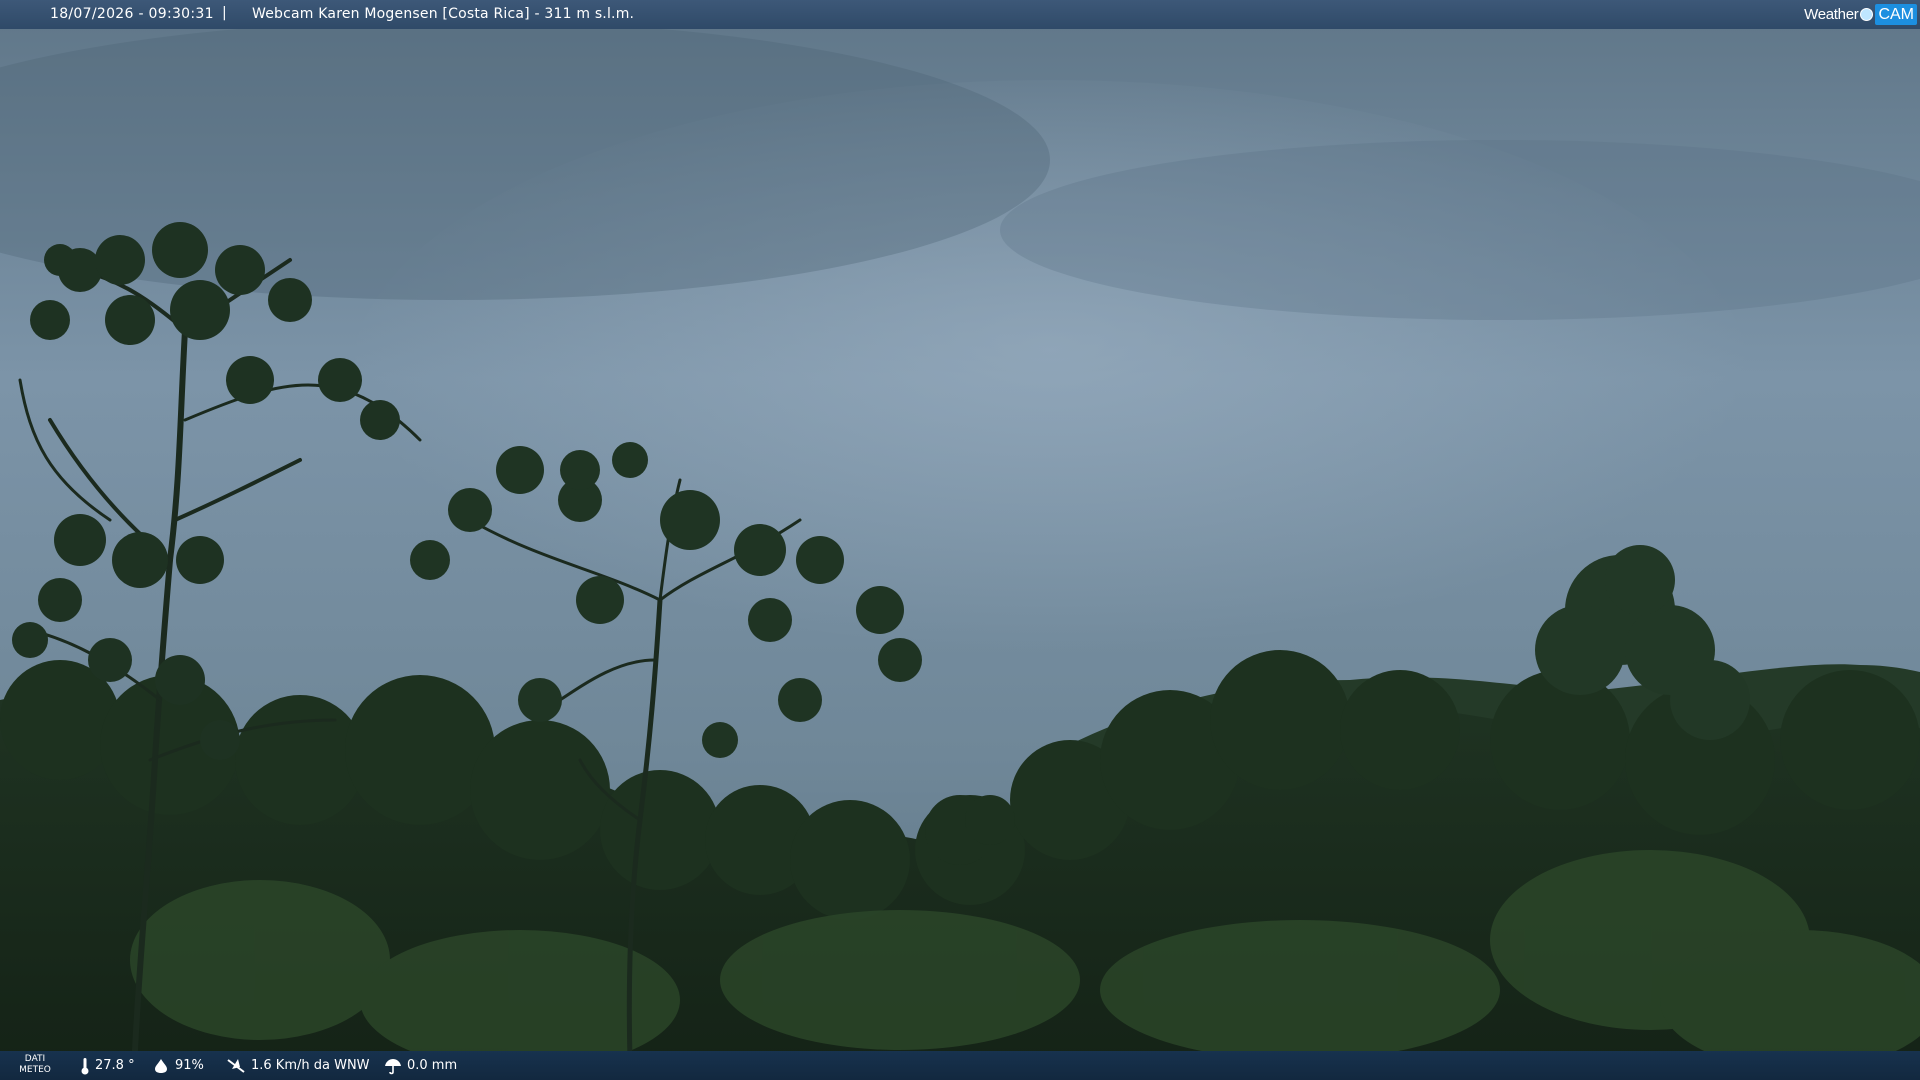 Image resolution: width=1920 pixels, height=1080 pixels. What do you see at coordinates (1896, 14) in the screenshot?
I see `logo-cam: CAM` at bounding box center [1896, 14].